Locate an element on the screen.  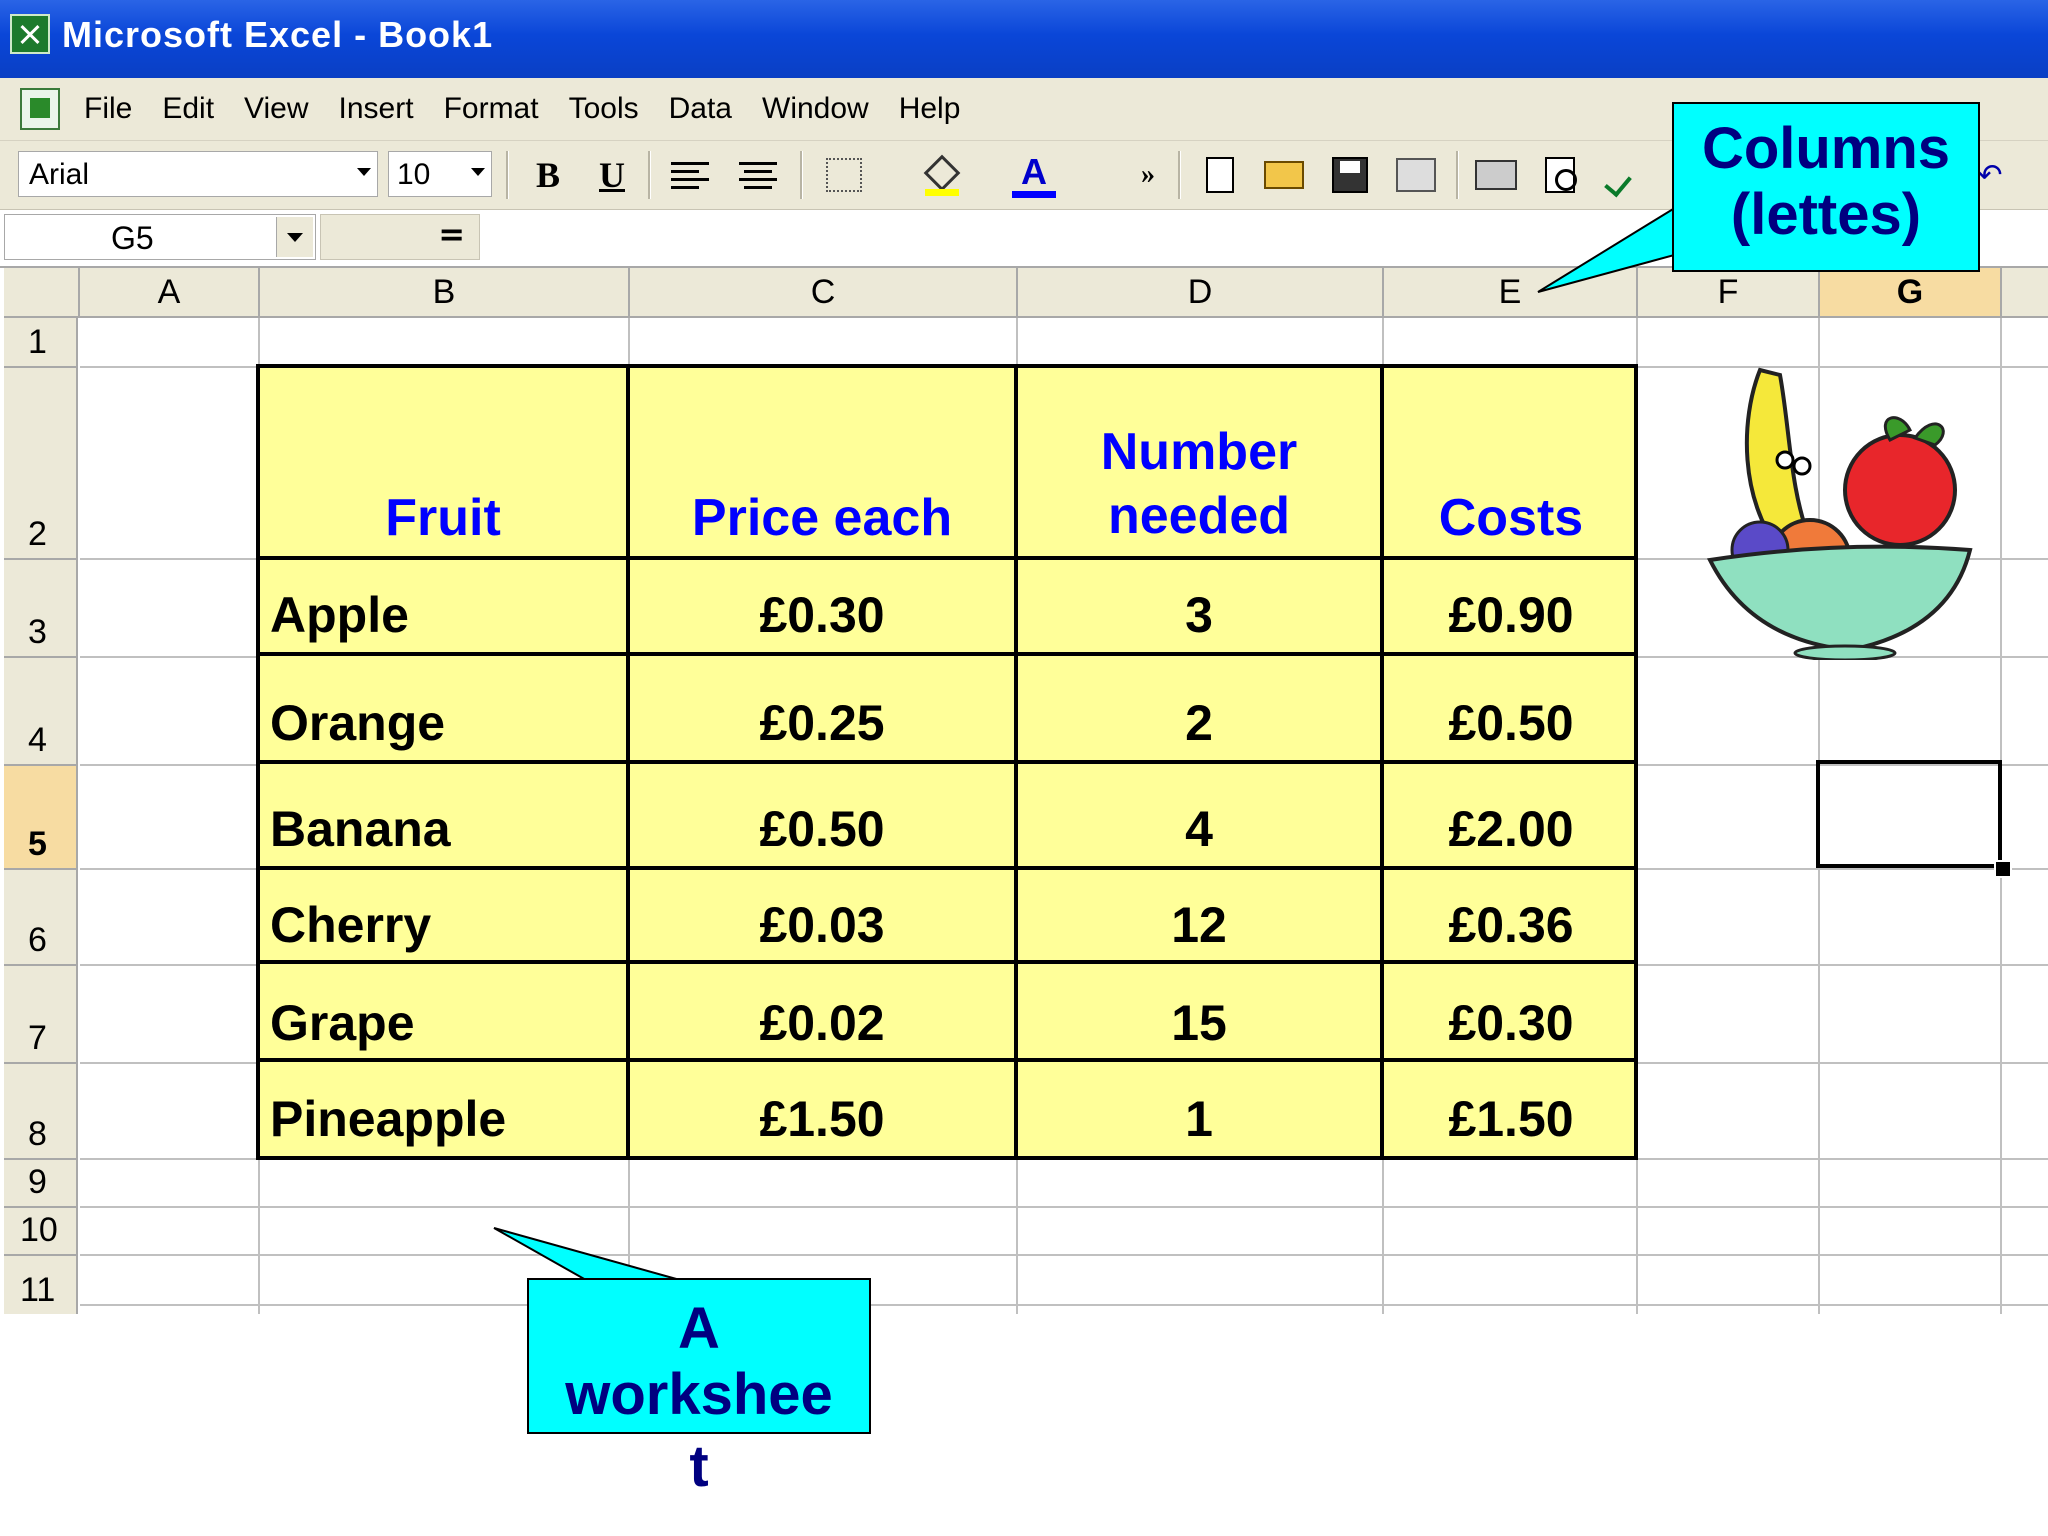
permission-icon is located at coordinates (1416, 175).